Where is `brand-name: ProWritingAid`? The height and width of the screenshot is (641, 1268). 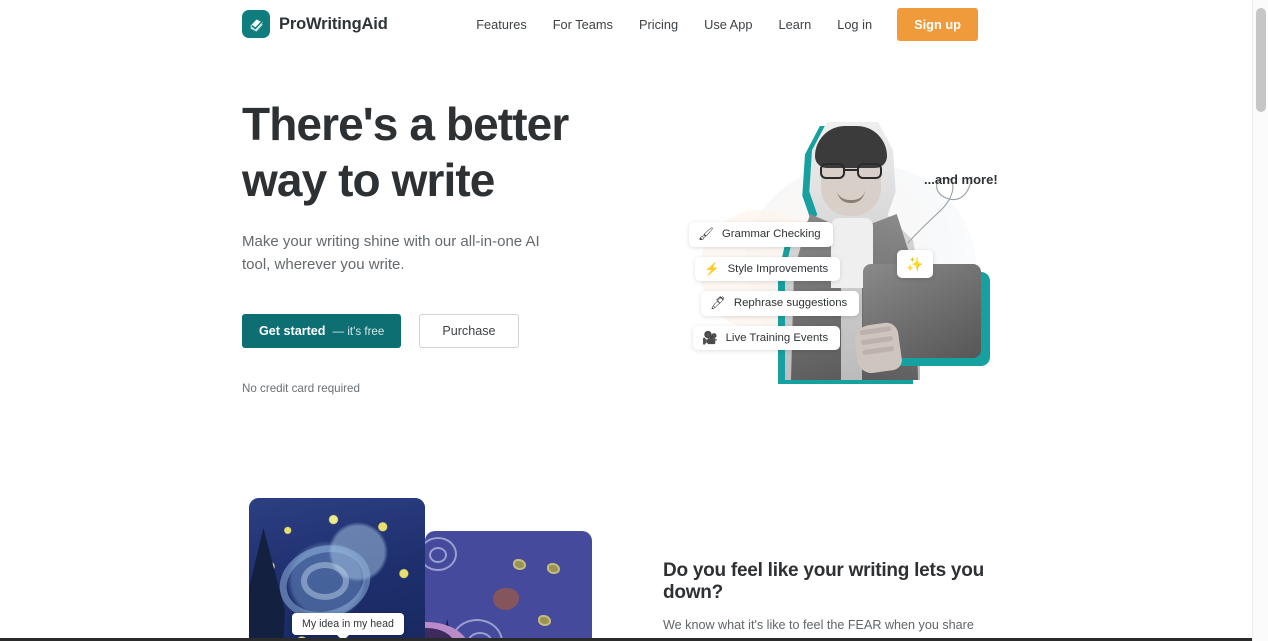 brand-name: ProWritingAid is located at coordinates (333, 23).